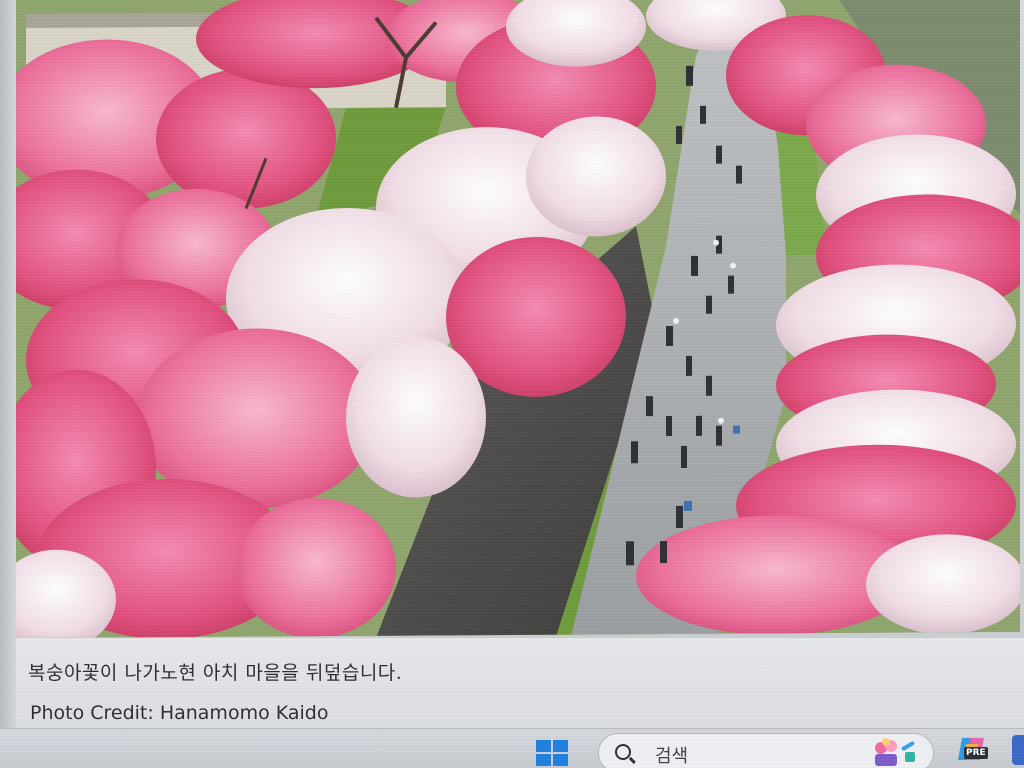 The image size is (1024, 768). I want to click on windows-logo-icon, so click(554, 754).